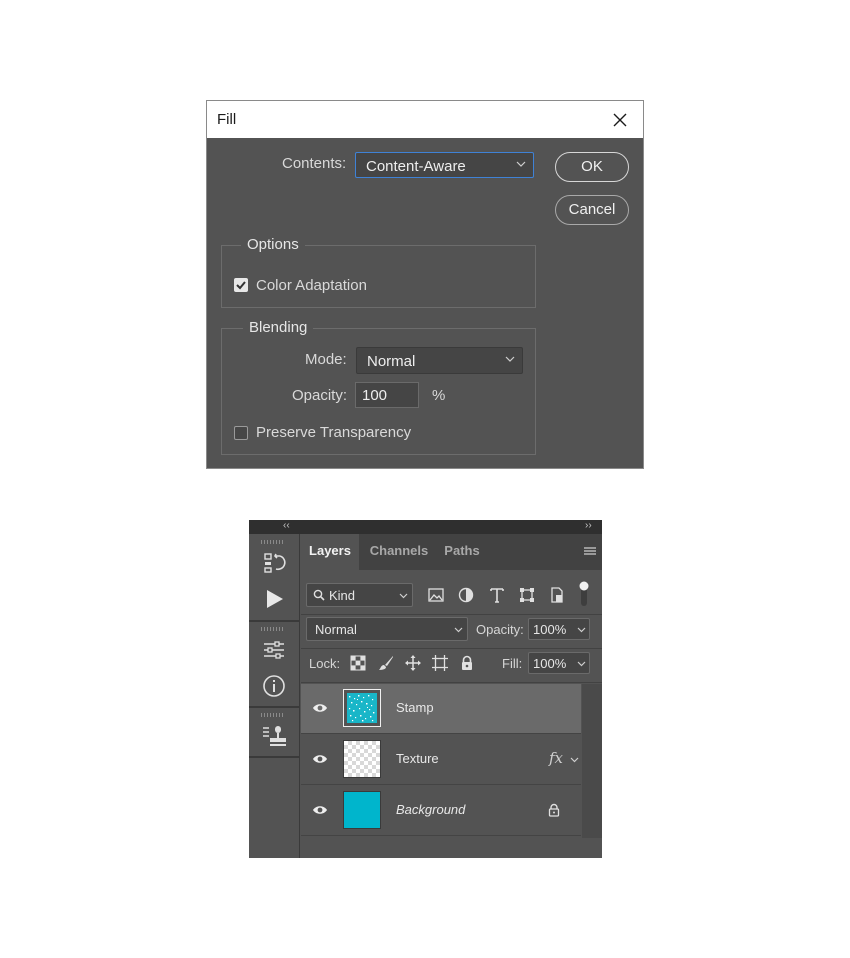  I want to click on opacity-unit: %, so click(439, 395).